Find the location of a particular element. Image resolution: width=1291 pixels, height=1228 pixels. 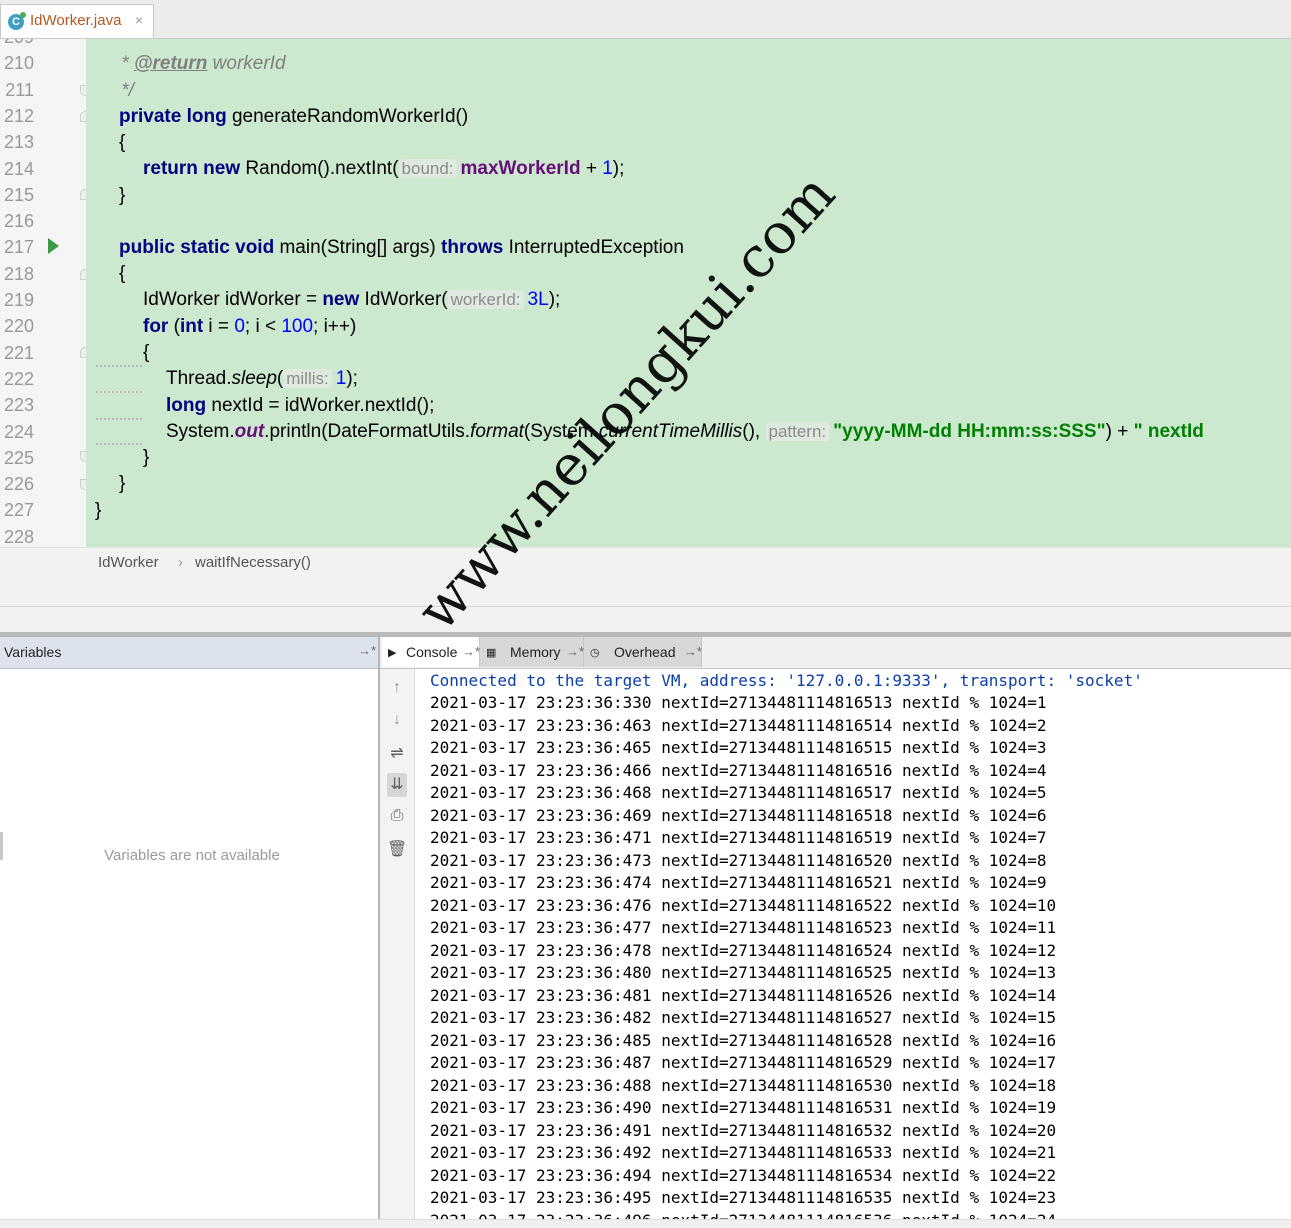

line-number: 217 is located at coordinates (17, 247).